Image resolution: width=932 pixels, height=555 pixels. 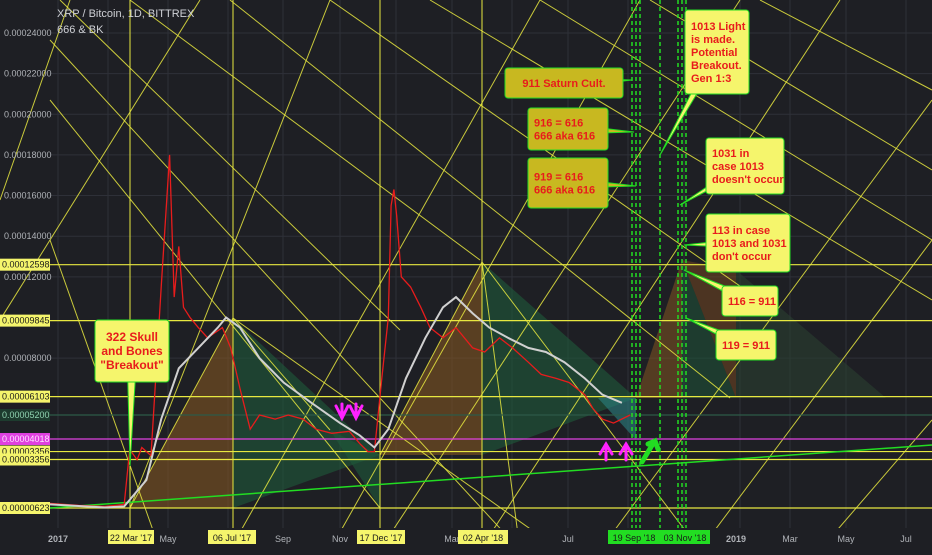 I want to click on x-tick-label: Sep, so click(x=283, y=539).